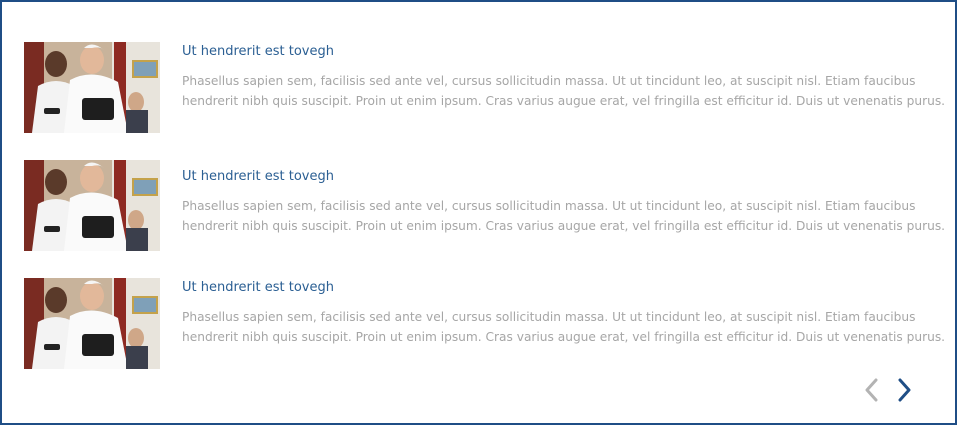 The height and width of the screenshot is (425, 957). I want to click on chevron-right-icon, so click(904, 390).